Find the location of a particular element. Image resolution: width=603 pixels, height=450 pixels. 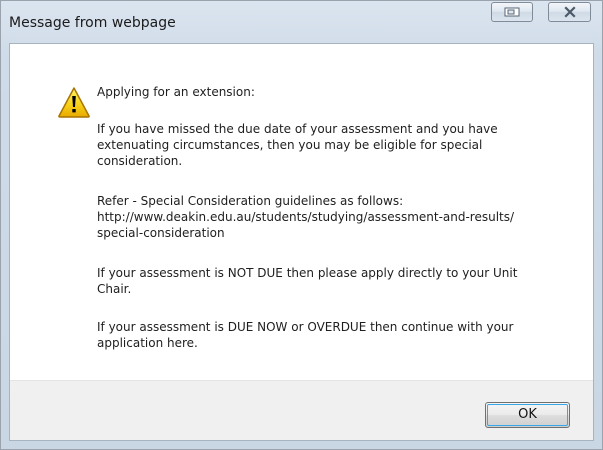

button-bar: OK is located at coordinates (301, 410).